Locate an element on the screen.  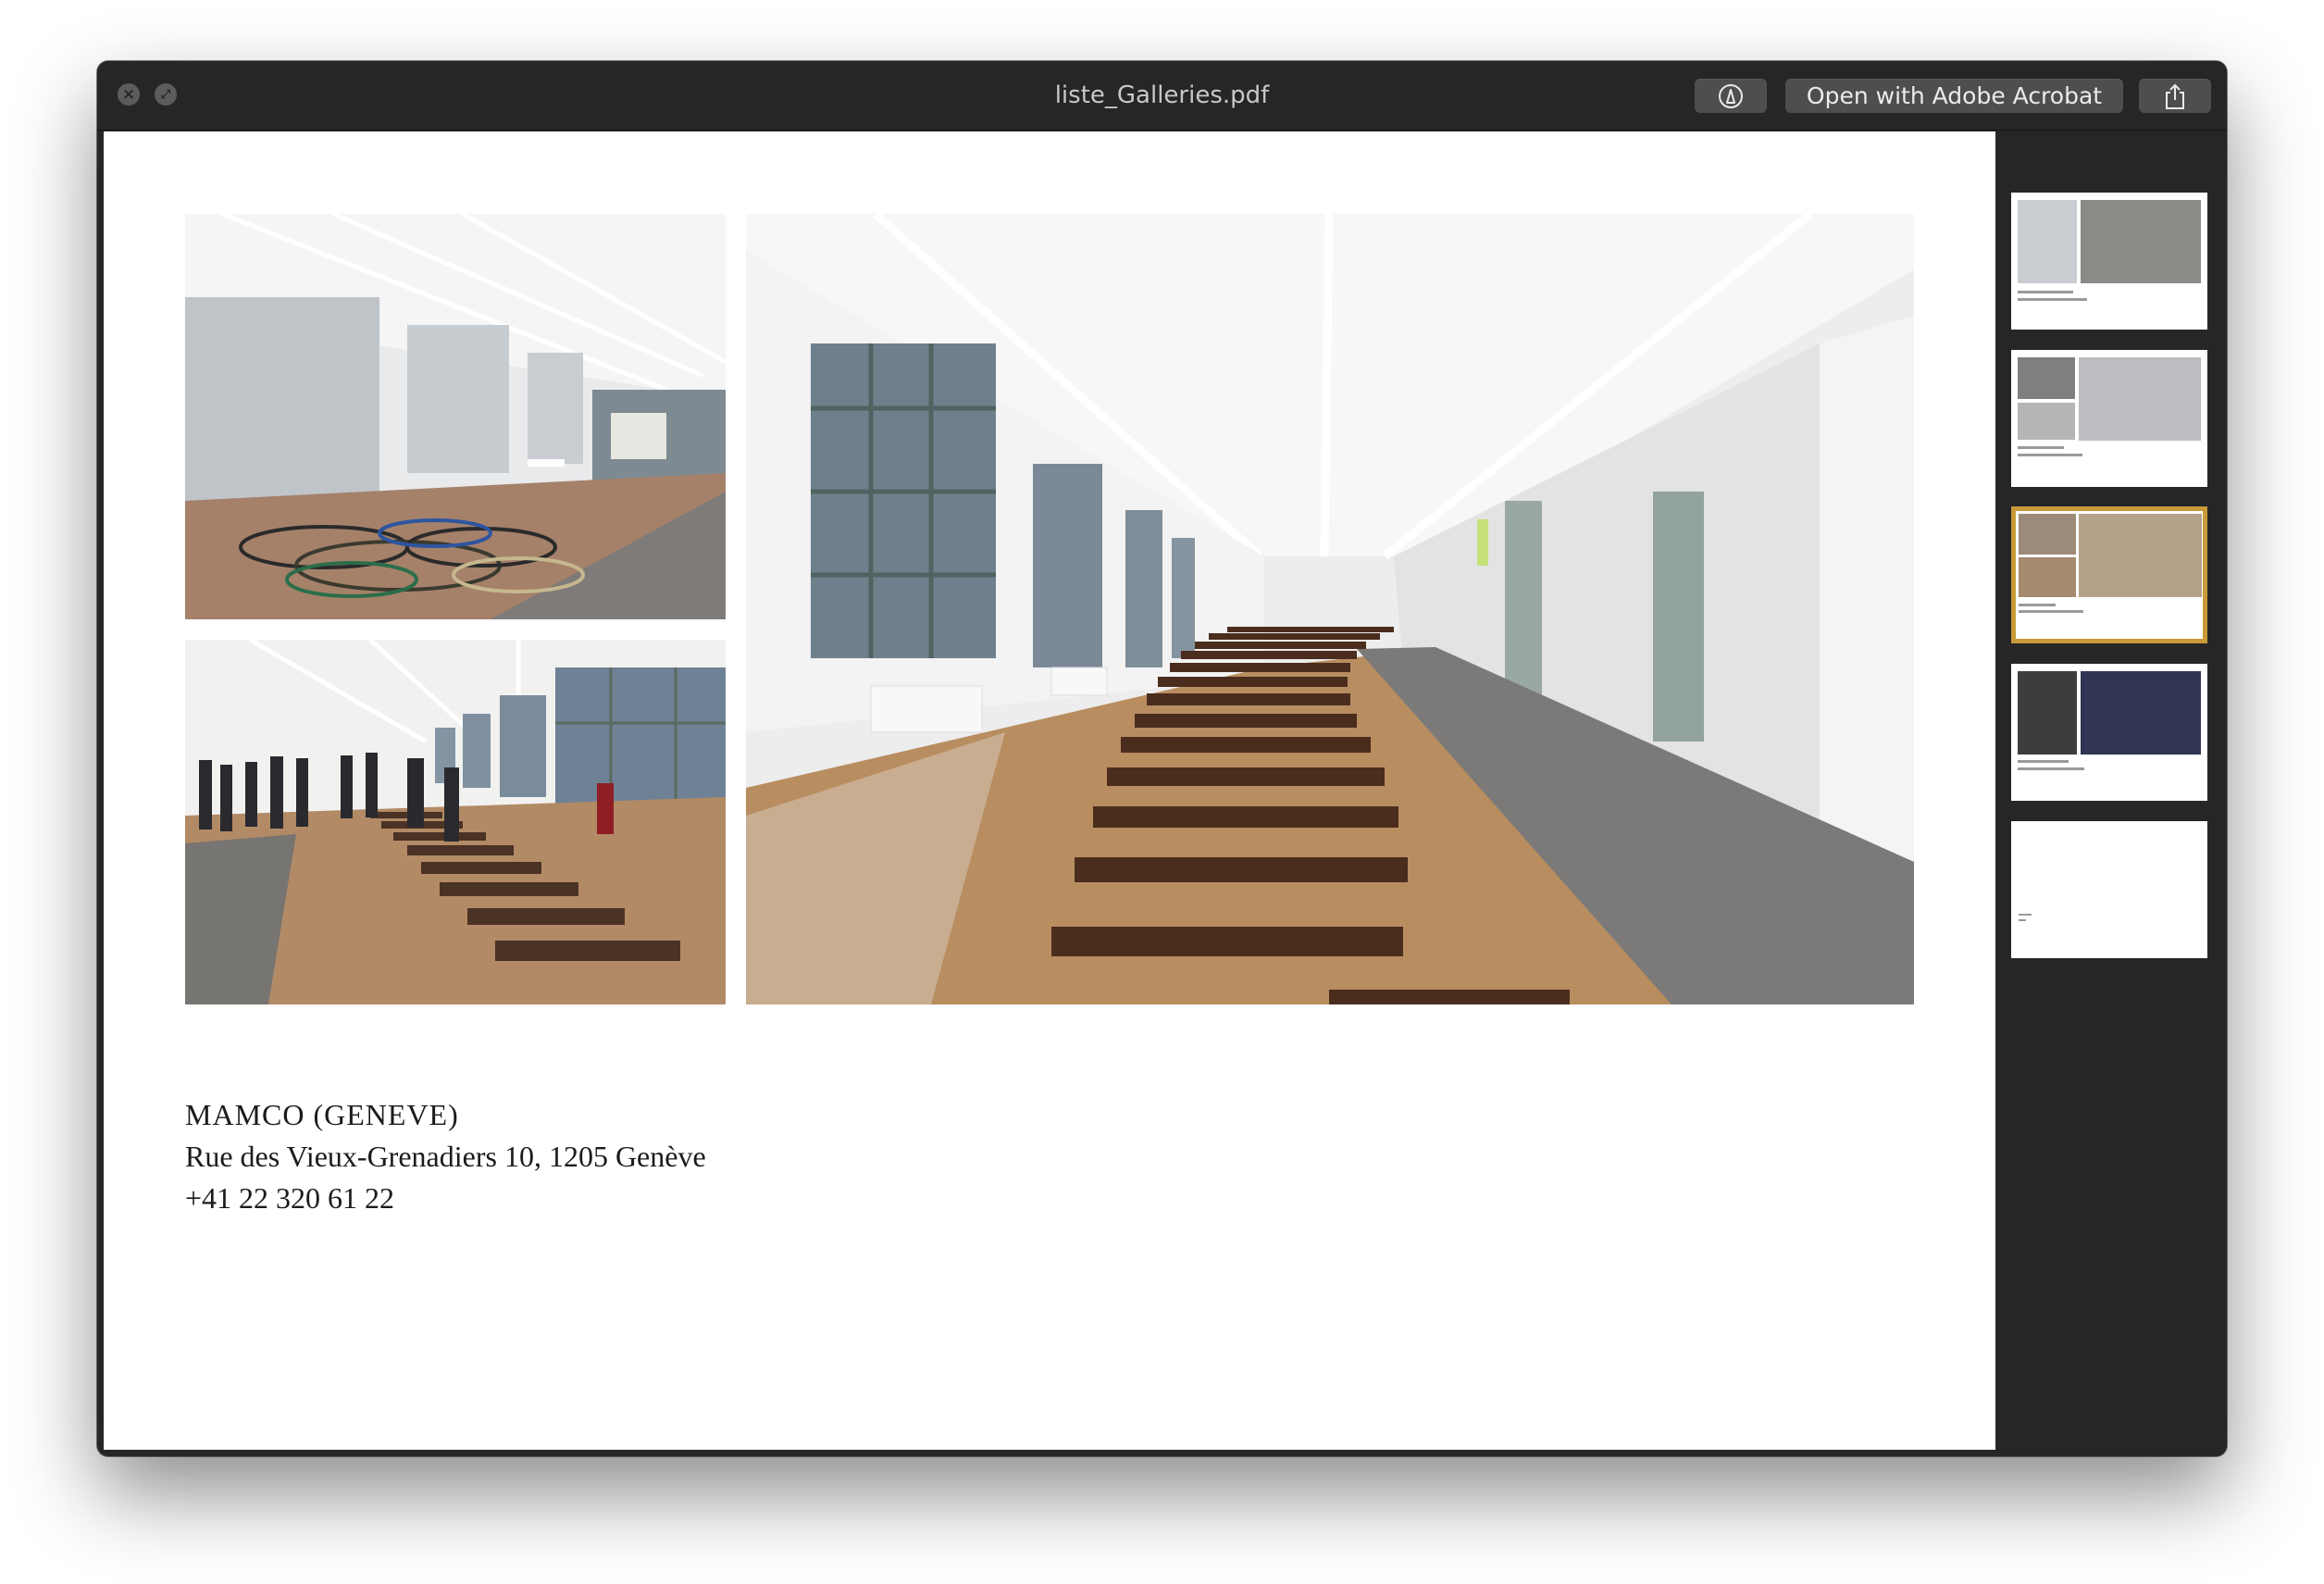
page-thumbnail-selected is located at coordinates (2109, 575).